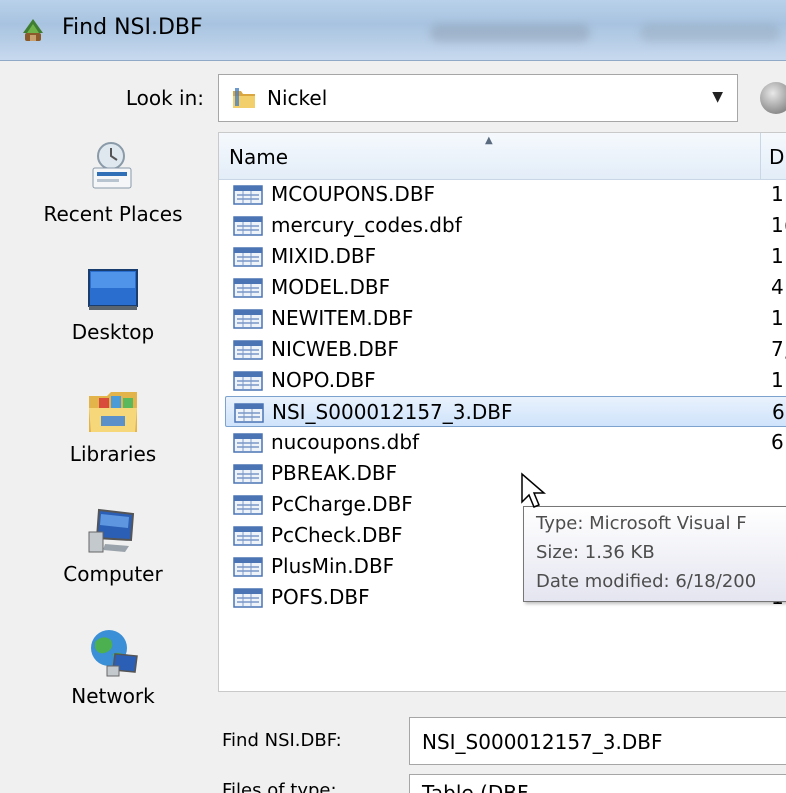 This screenshot has width=786, height=793. Describe the element at coordinates (760, 156) in the screenshot. I see `column-divider` at that location.